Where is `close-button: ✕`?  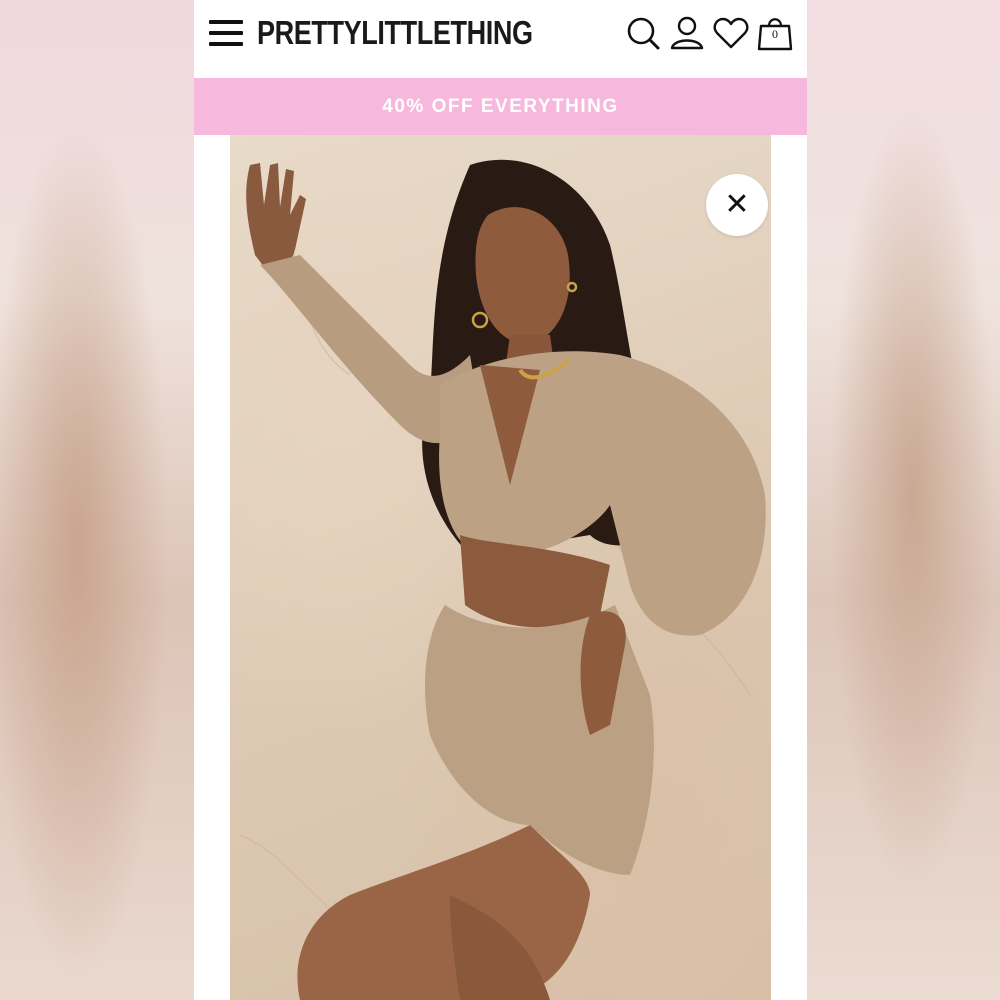 close-button: ✕ is located at coordinates (737, 205).